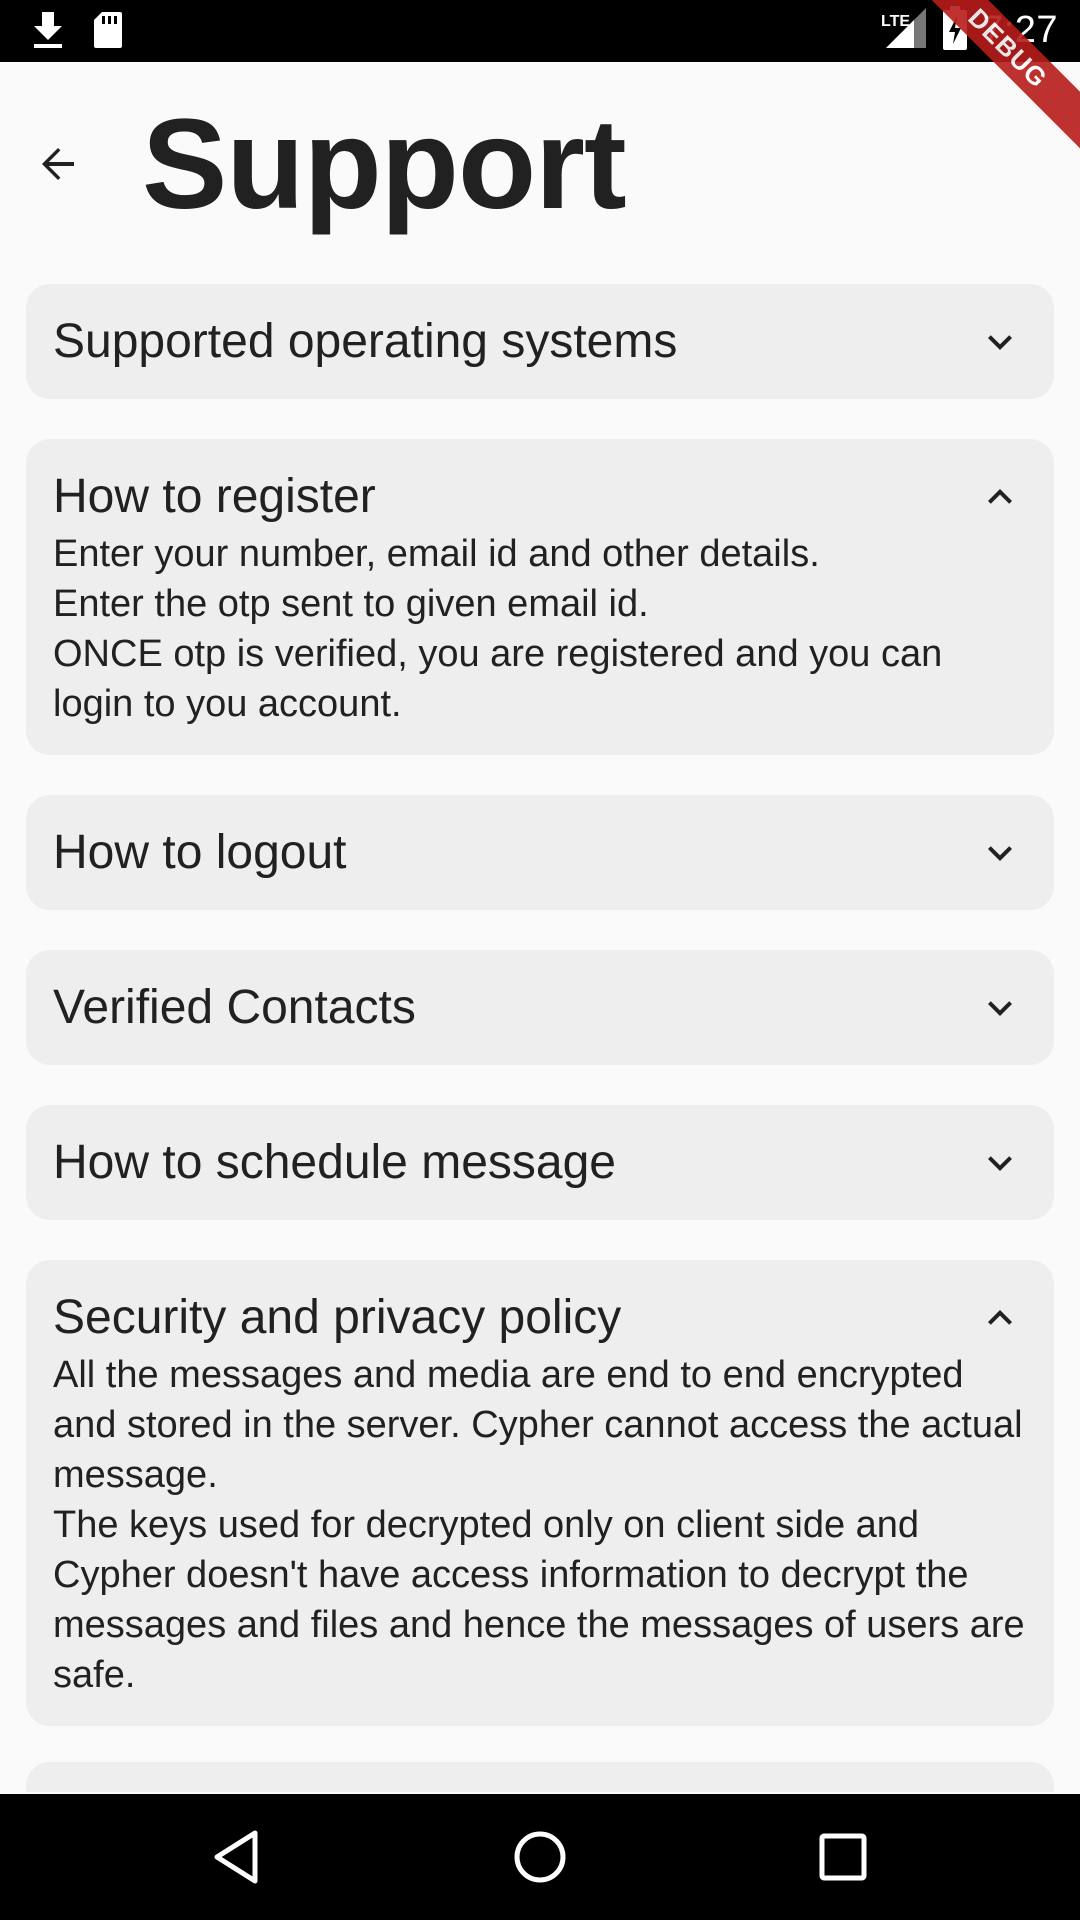  I want to click on nav-home-button, so click(540, 1857).